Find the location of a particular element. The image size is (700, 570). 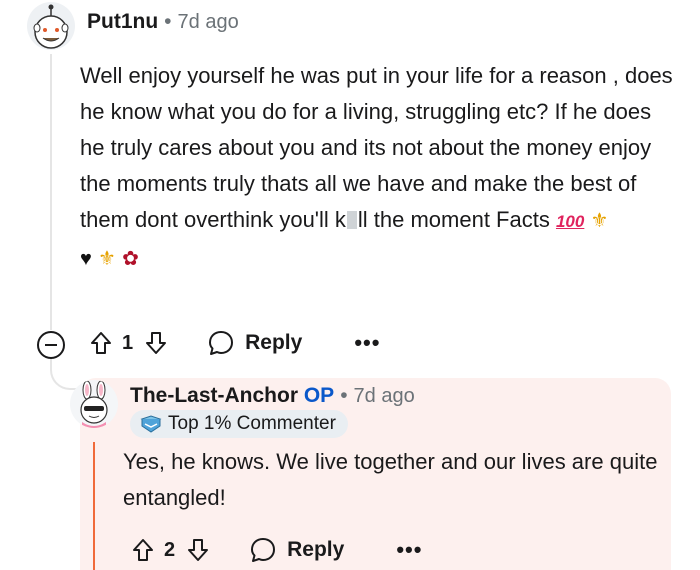

username: The-Last-Anchor is located at coordinates (214, 395).